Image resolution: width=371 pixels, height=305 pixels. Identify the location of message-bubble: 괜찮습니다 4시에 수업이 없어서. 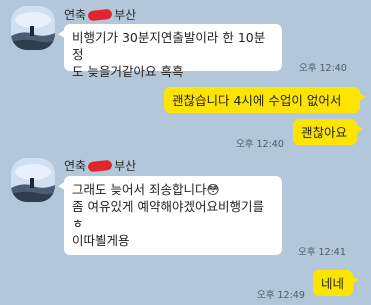
(265, 100).